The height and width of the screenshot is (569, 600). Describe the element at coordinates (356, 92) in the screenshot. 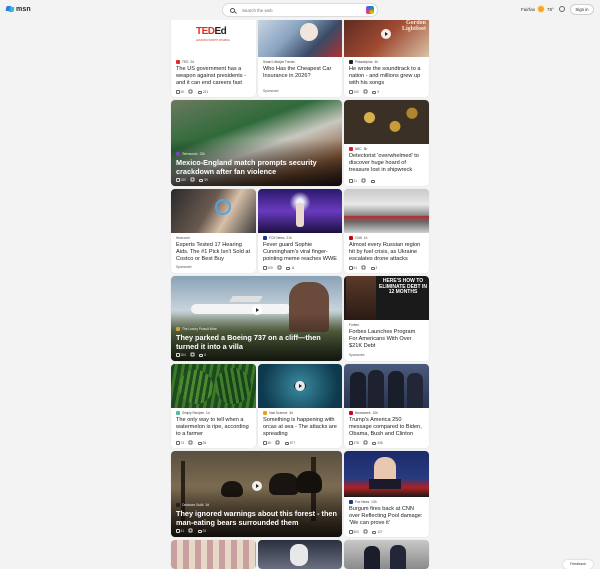

I see `like-count: 100` at that location.